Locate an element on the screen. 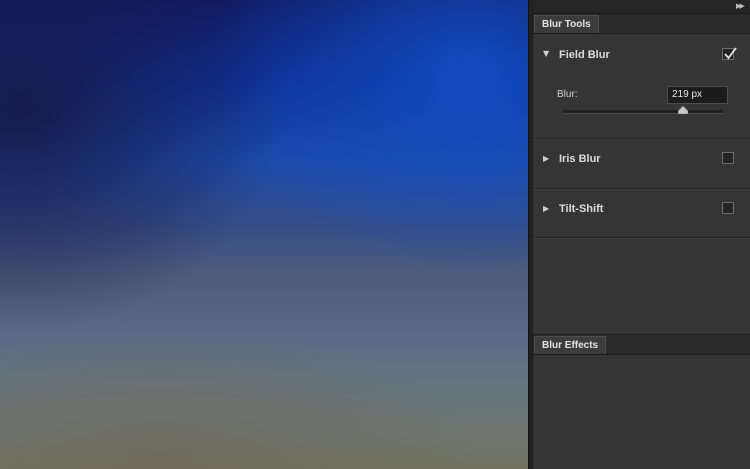 The width and height of the screenshot is (750, 469). double-chevron-right-icon: ▶▶ is located at coordinates (741, 6).